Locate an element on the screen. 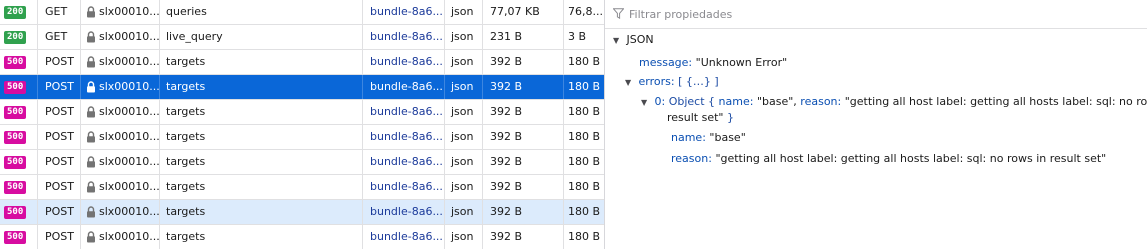 The height and width of the screenshot is (249, 1147). json-row-message: message: "Unknown Error" is located at coordinates (713, 63).